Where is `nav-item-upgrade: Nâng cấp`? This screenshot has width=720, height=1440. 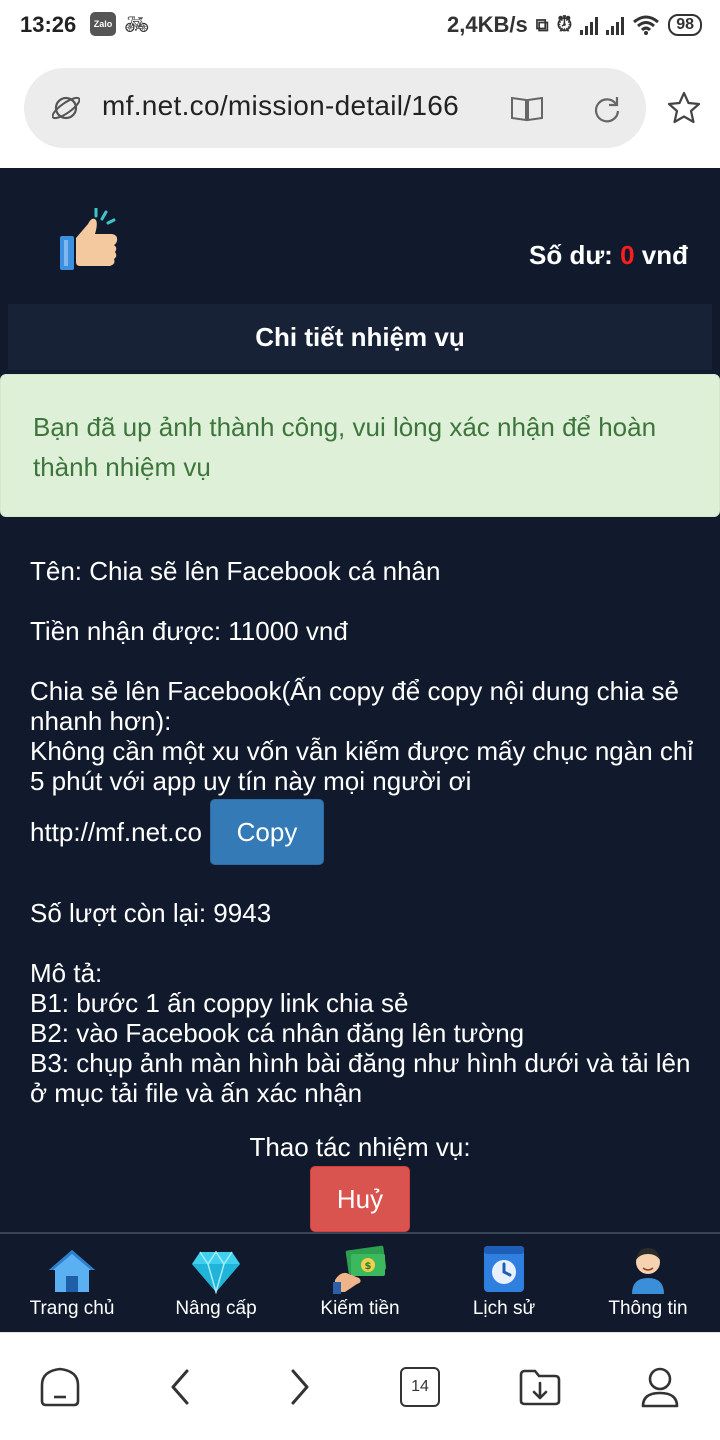 nav-item-upgrade: Nâng cấp is located at coordinates (216, 1283).